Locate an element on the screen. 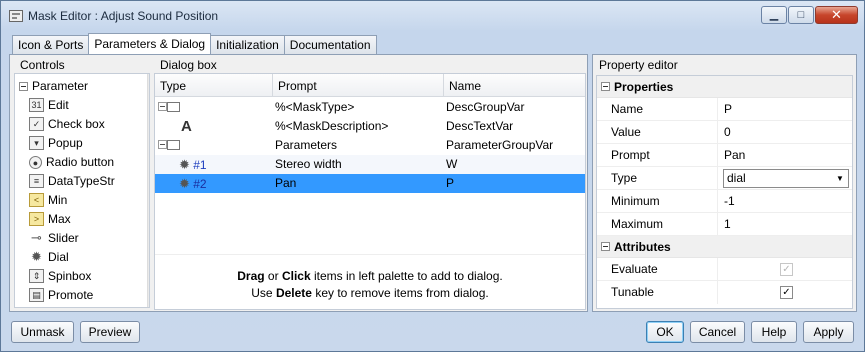  chevron-down-icon: ▼ is located at coordinates (840, 178).